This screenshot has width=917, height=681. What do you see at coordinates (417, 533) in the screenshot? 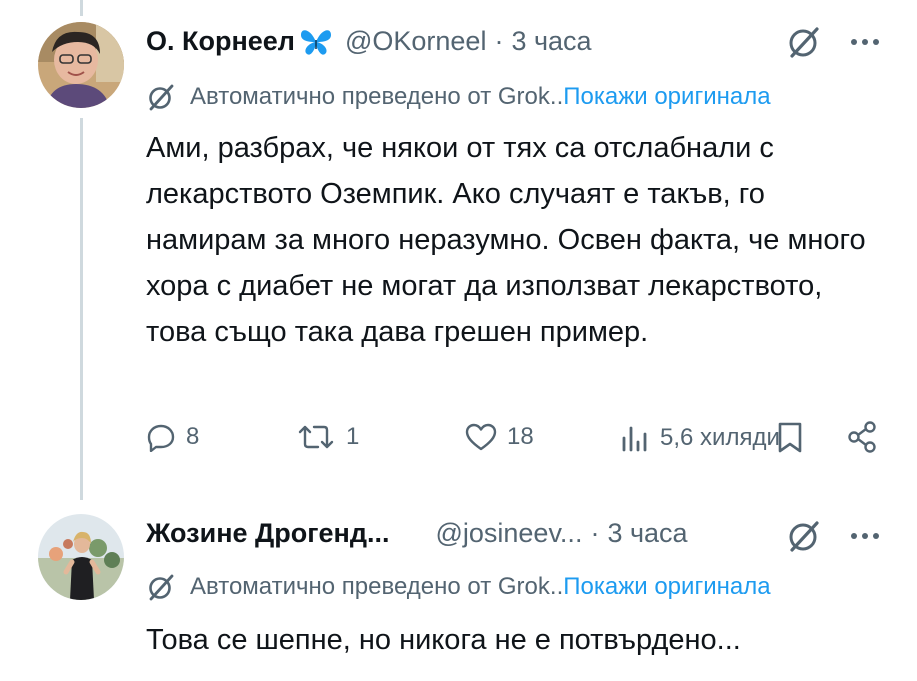
I see `tweet-header: Жозине Дрогенд... @josineev... · 3 часа` at bounding box center [417, 533].